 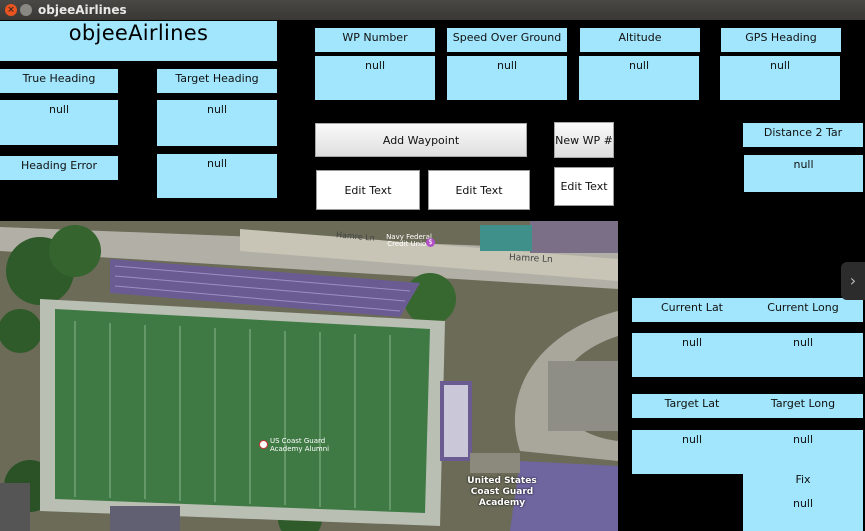 I want to click on app-name: objeeAirlines, so click(x=138, y=41).